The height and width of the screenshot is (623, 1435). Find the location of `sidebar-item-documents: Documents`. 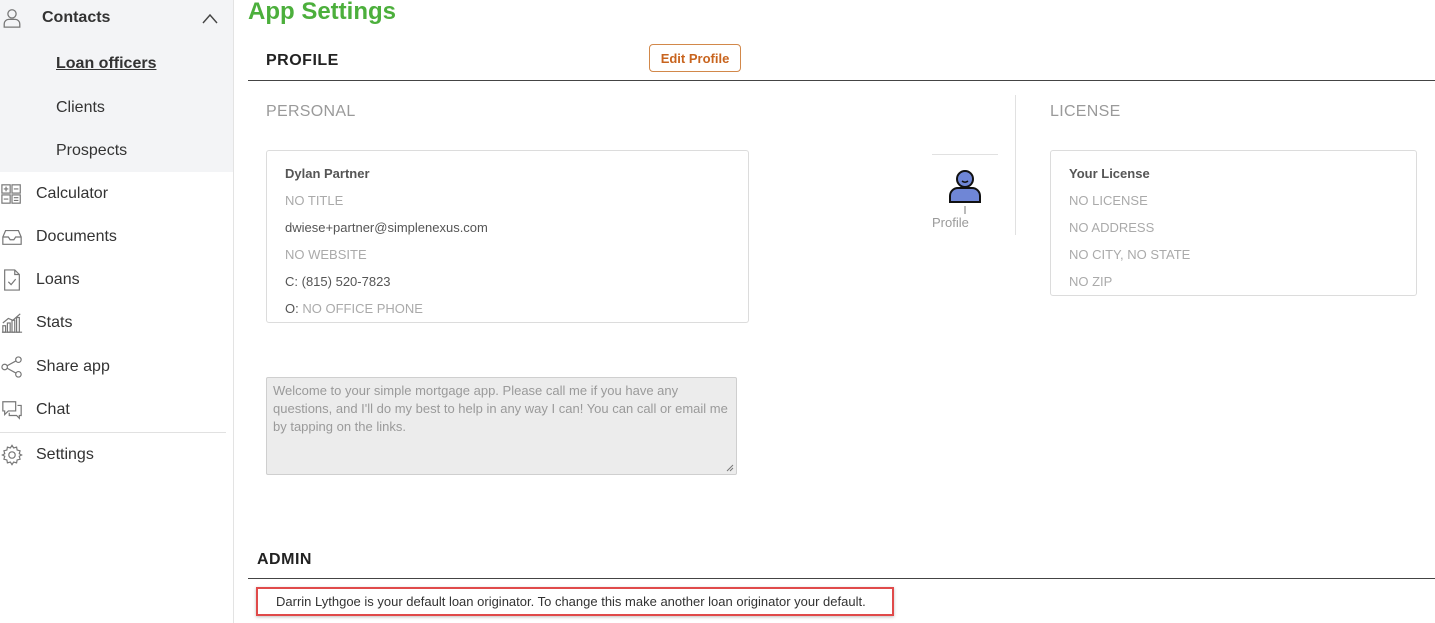

sidebar-item-documents: Documents is located at coordinates (58, 237).